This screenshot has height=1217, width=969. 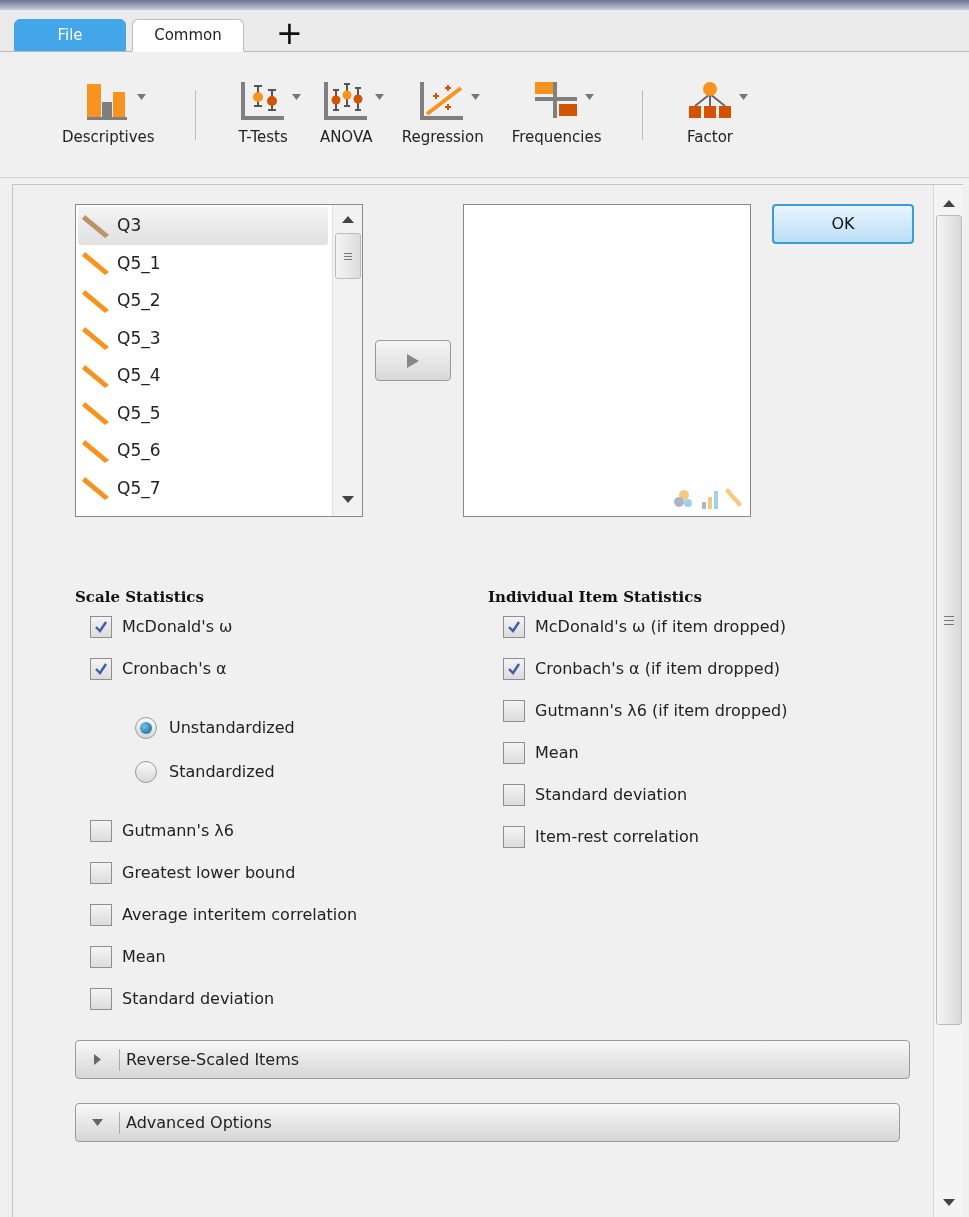 What do you see at coordinates (203, 226) in the screenshot?
I see `variable-item: Q3` at bounding box center [203, 226].